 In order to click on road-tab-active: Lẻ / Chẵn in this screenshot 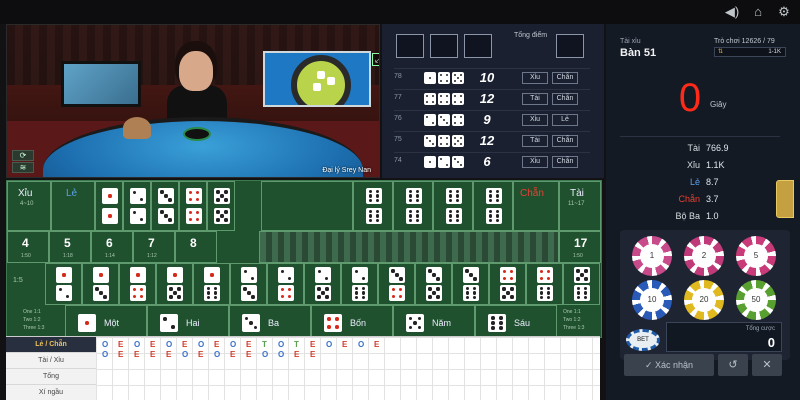, I will do `click(51, 345)`.